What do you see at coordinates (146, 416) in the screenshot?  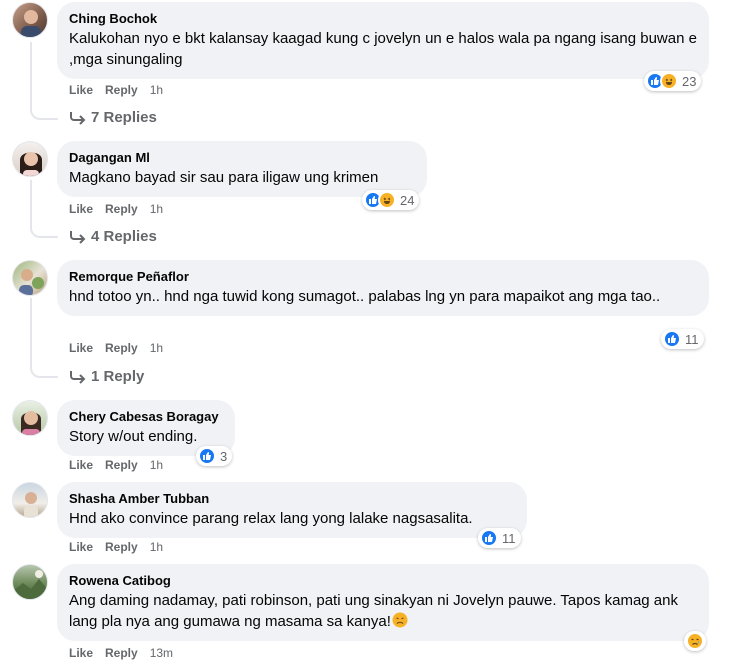 I see `comment-author: Chery Cabesas Boragay` at bounding box center [146, 416].